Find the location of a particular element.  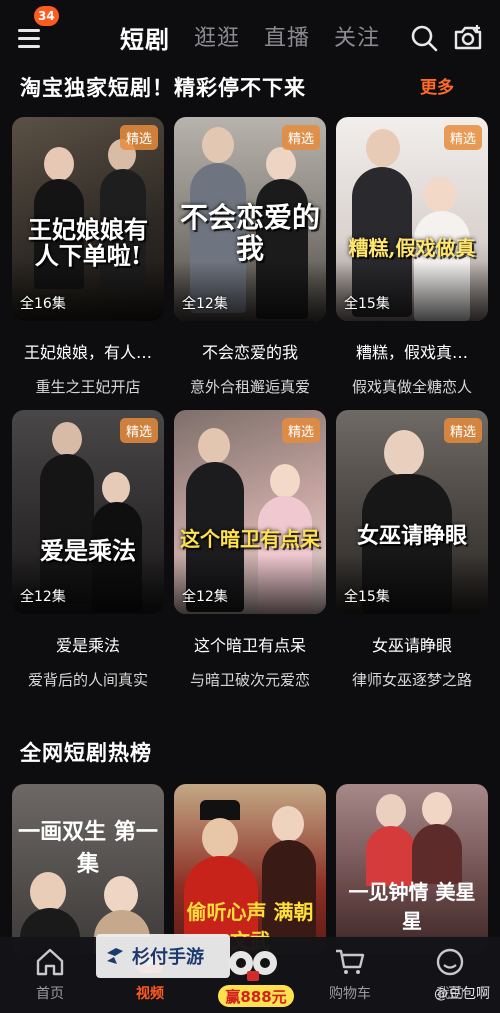

camera-icon is located at coordinates (468, 38).